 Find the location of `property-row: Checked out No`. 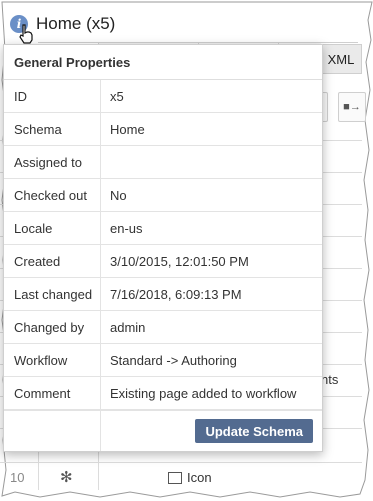

property-row: Checked out No is located at coordinates (163, 195).